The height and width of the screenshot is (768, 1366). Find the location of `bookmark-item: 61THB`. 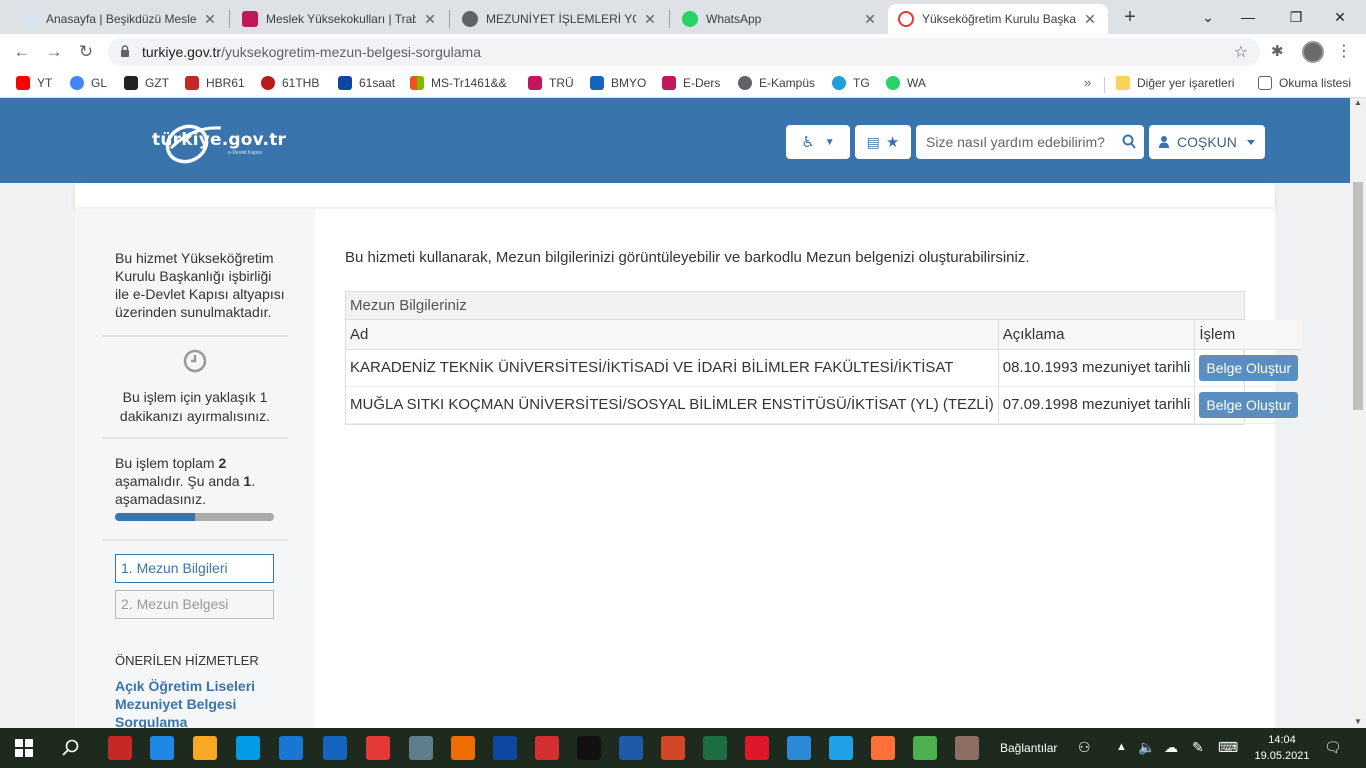

bookmark-item: 61THB is located at coordinates (290, 83).